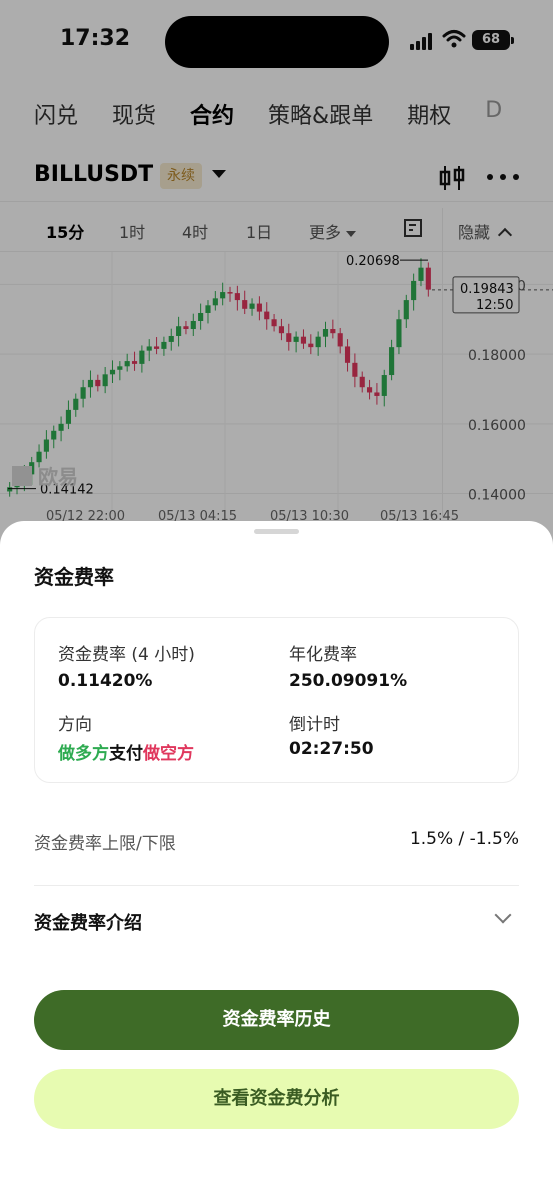 The image size is (553, 1200). What do you see at coordinates (276, 1020) in the screenshot?
I see `funding-history-button: 资金费率历史` at bounding box center [276, 1020].